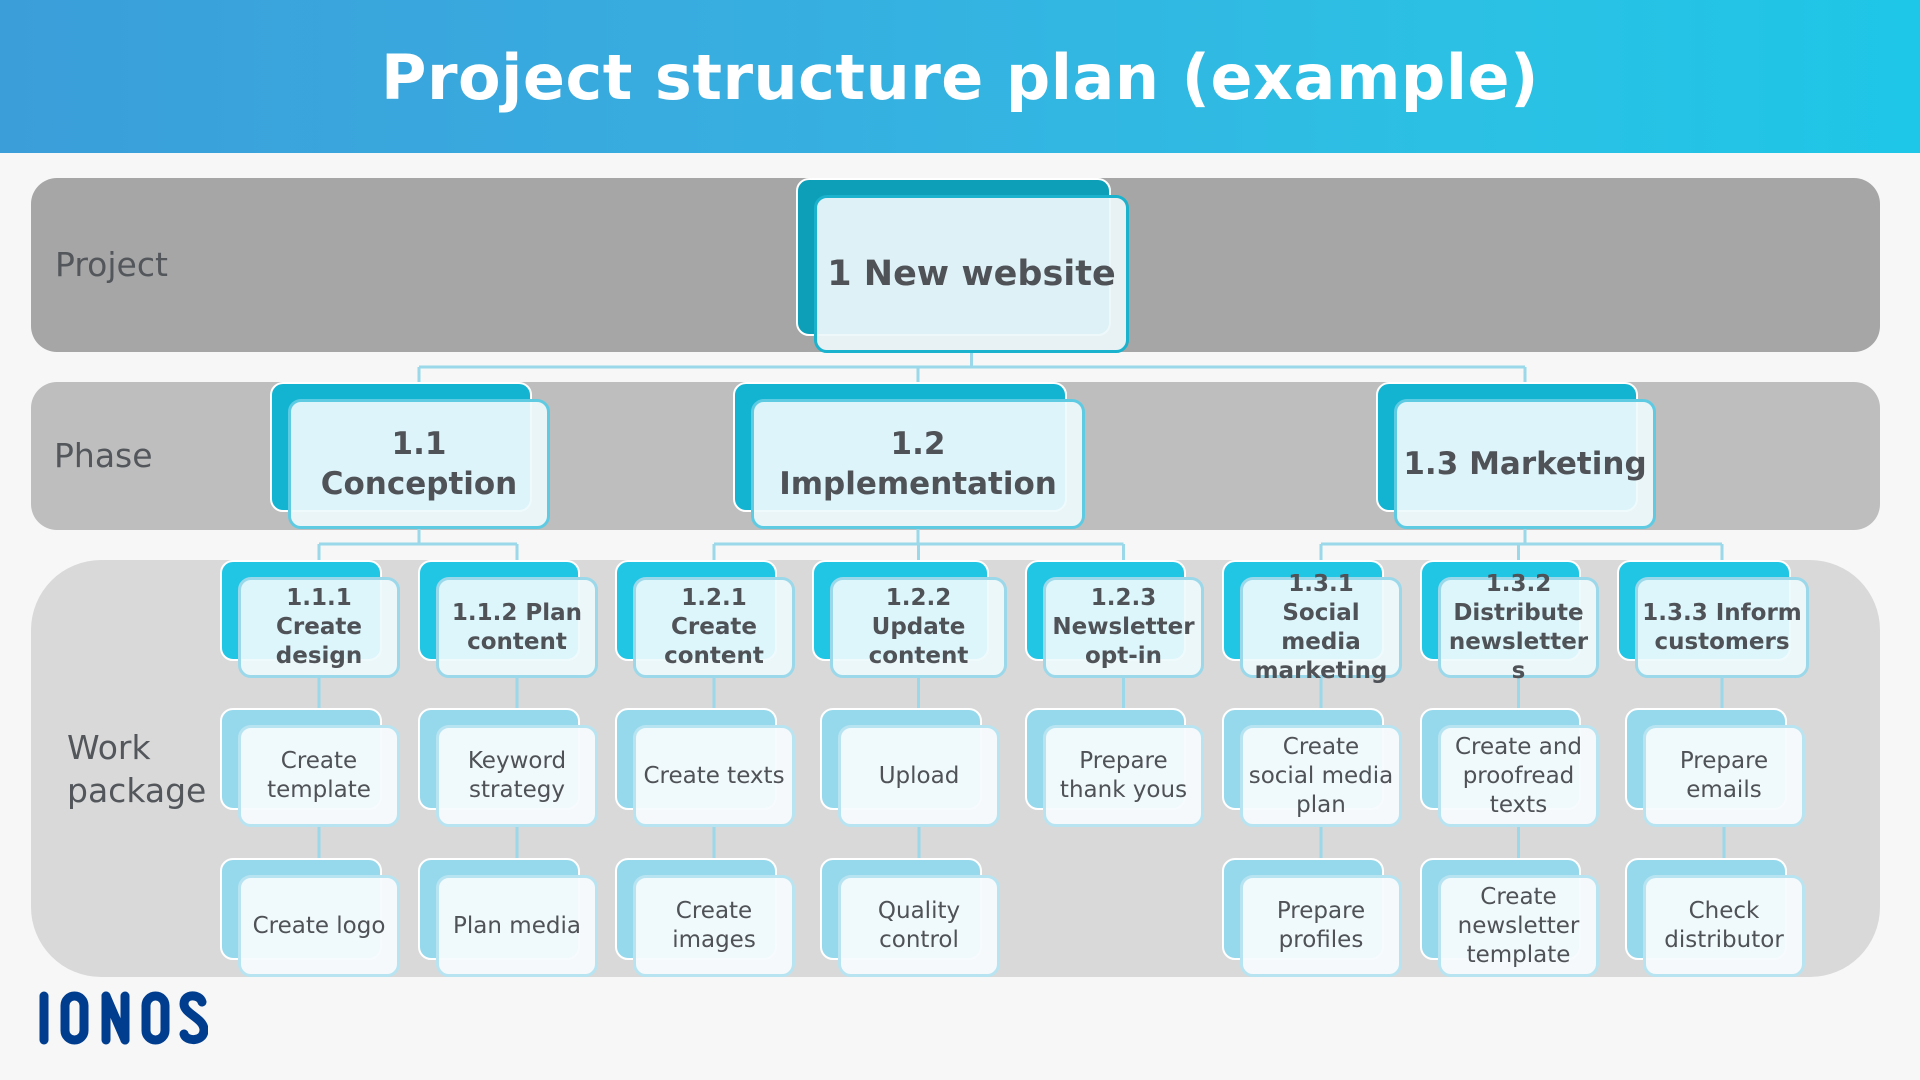  Describe the element at coordinates (137, 790) in the screenshot. I see `work-package-label-line2: package` at that location.